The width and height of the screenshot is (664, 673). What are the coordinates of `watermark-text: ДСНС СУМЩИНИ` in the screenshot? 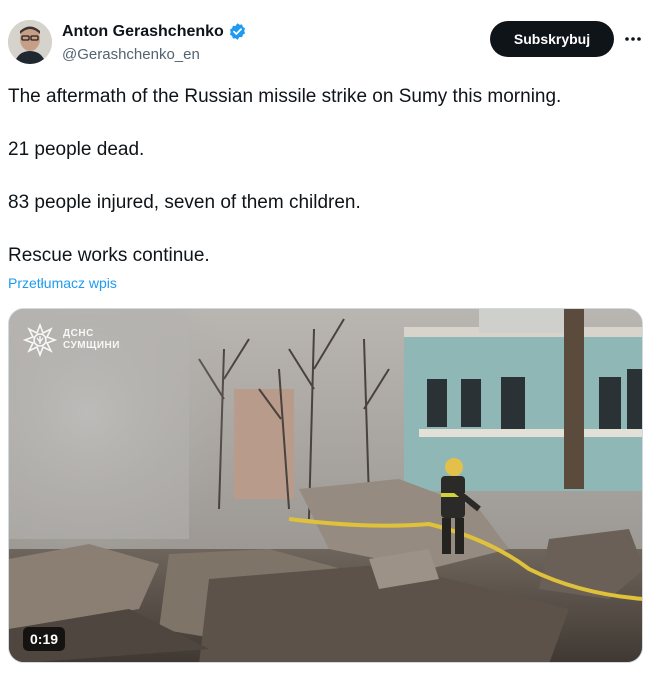 It's located at (91, 340).